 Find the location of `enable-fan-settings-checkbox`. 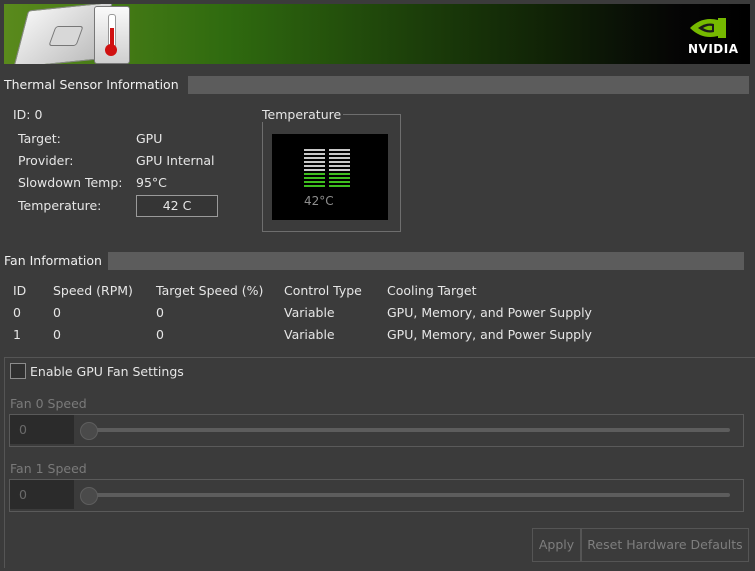

enable-fan-settings-checkbox is located at coordinates (18, 371).